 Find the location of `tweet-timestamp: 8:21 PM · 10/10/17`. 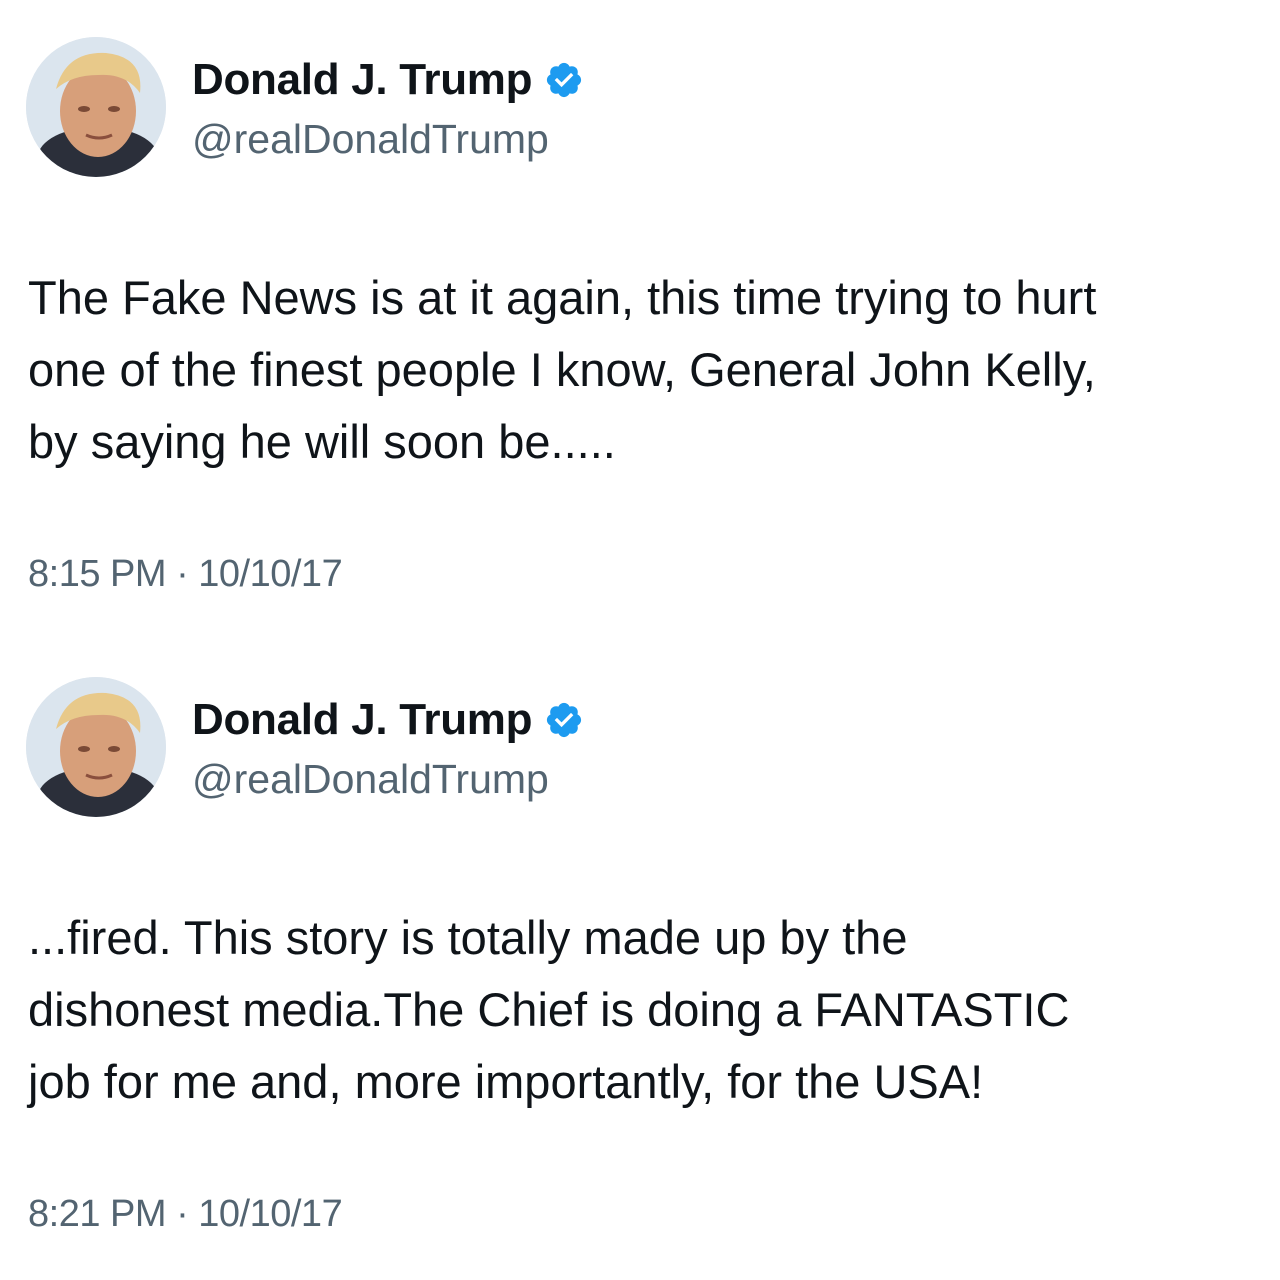

tweet-timestamp: 8:21 PM · 10/10/17 is located at coordinates (185, 1214).